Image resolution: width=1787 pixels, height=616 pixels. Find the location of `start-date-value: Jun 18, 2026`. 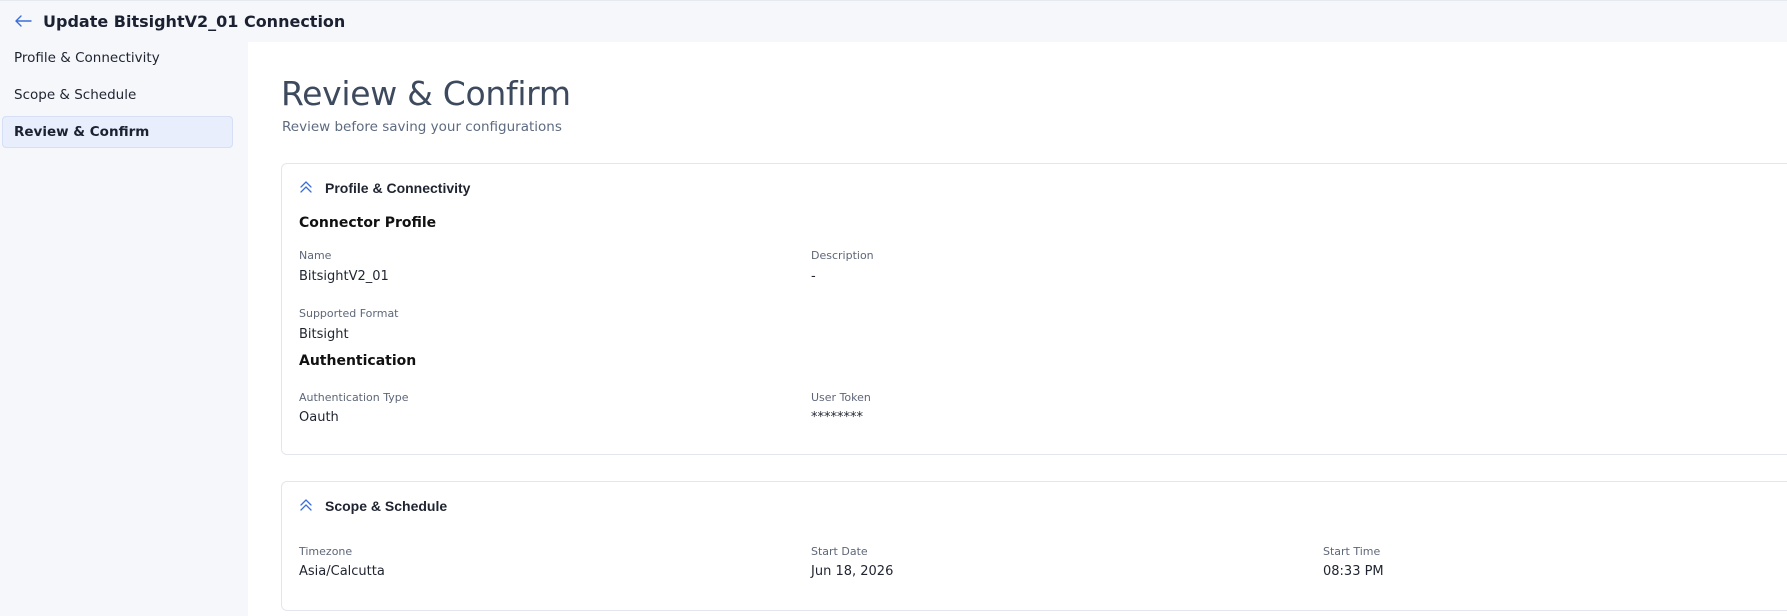

start-date-value: Jun 18, 2026 is located at coordinates (852, 571).